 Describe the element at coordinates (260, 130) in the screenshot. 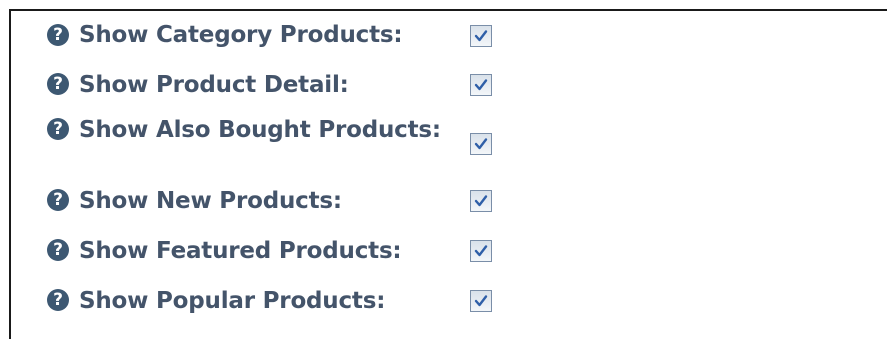

I see `setting-label: Show Also Bought Products:` at that location.